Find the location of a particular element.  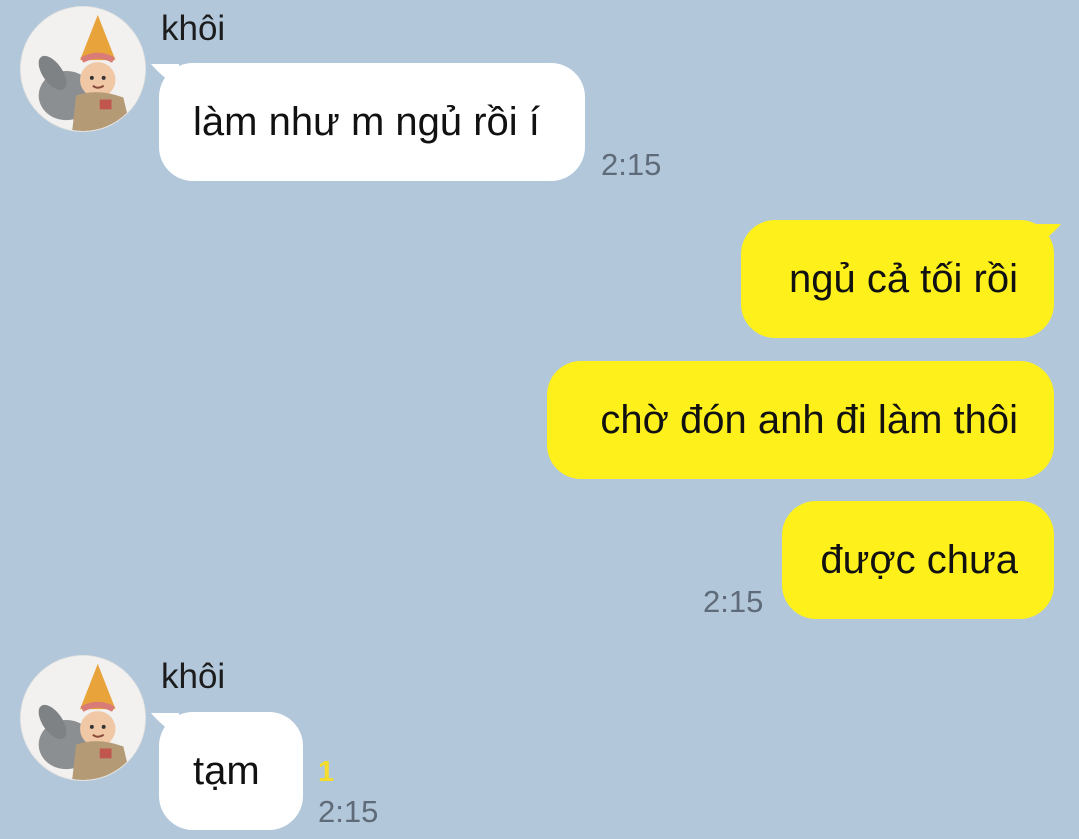

message-text: làm như m ngủ rồi í is located at coordinates (366, 121).